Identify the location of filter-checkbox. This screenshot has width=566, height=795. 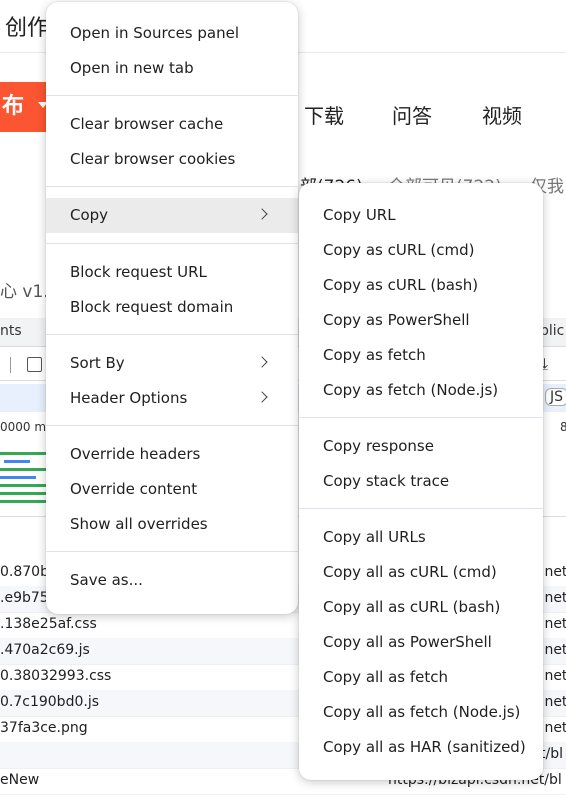
(34, 364).